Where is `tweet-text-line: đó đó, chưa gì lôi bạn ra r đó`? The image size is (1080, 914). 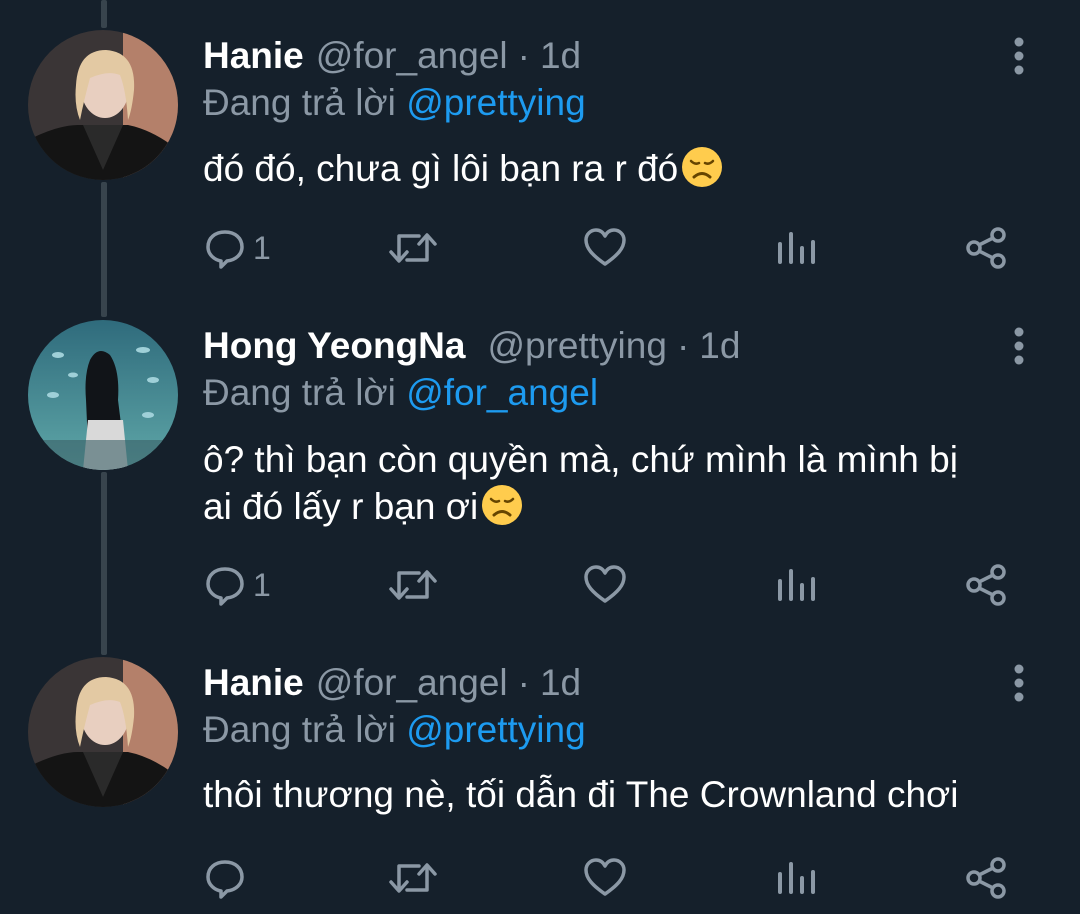 tweet-text-line: đó đó, chưa gì lôi bạn ra r đó is located at coordinates (441, 168).